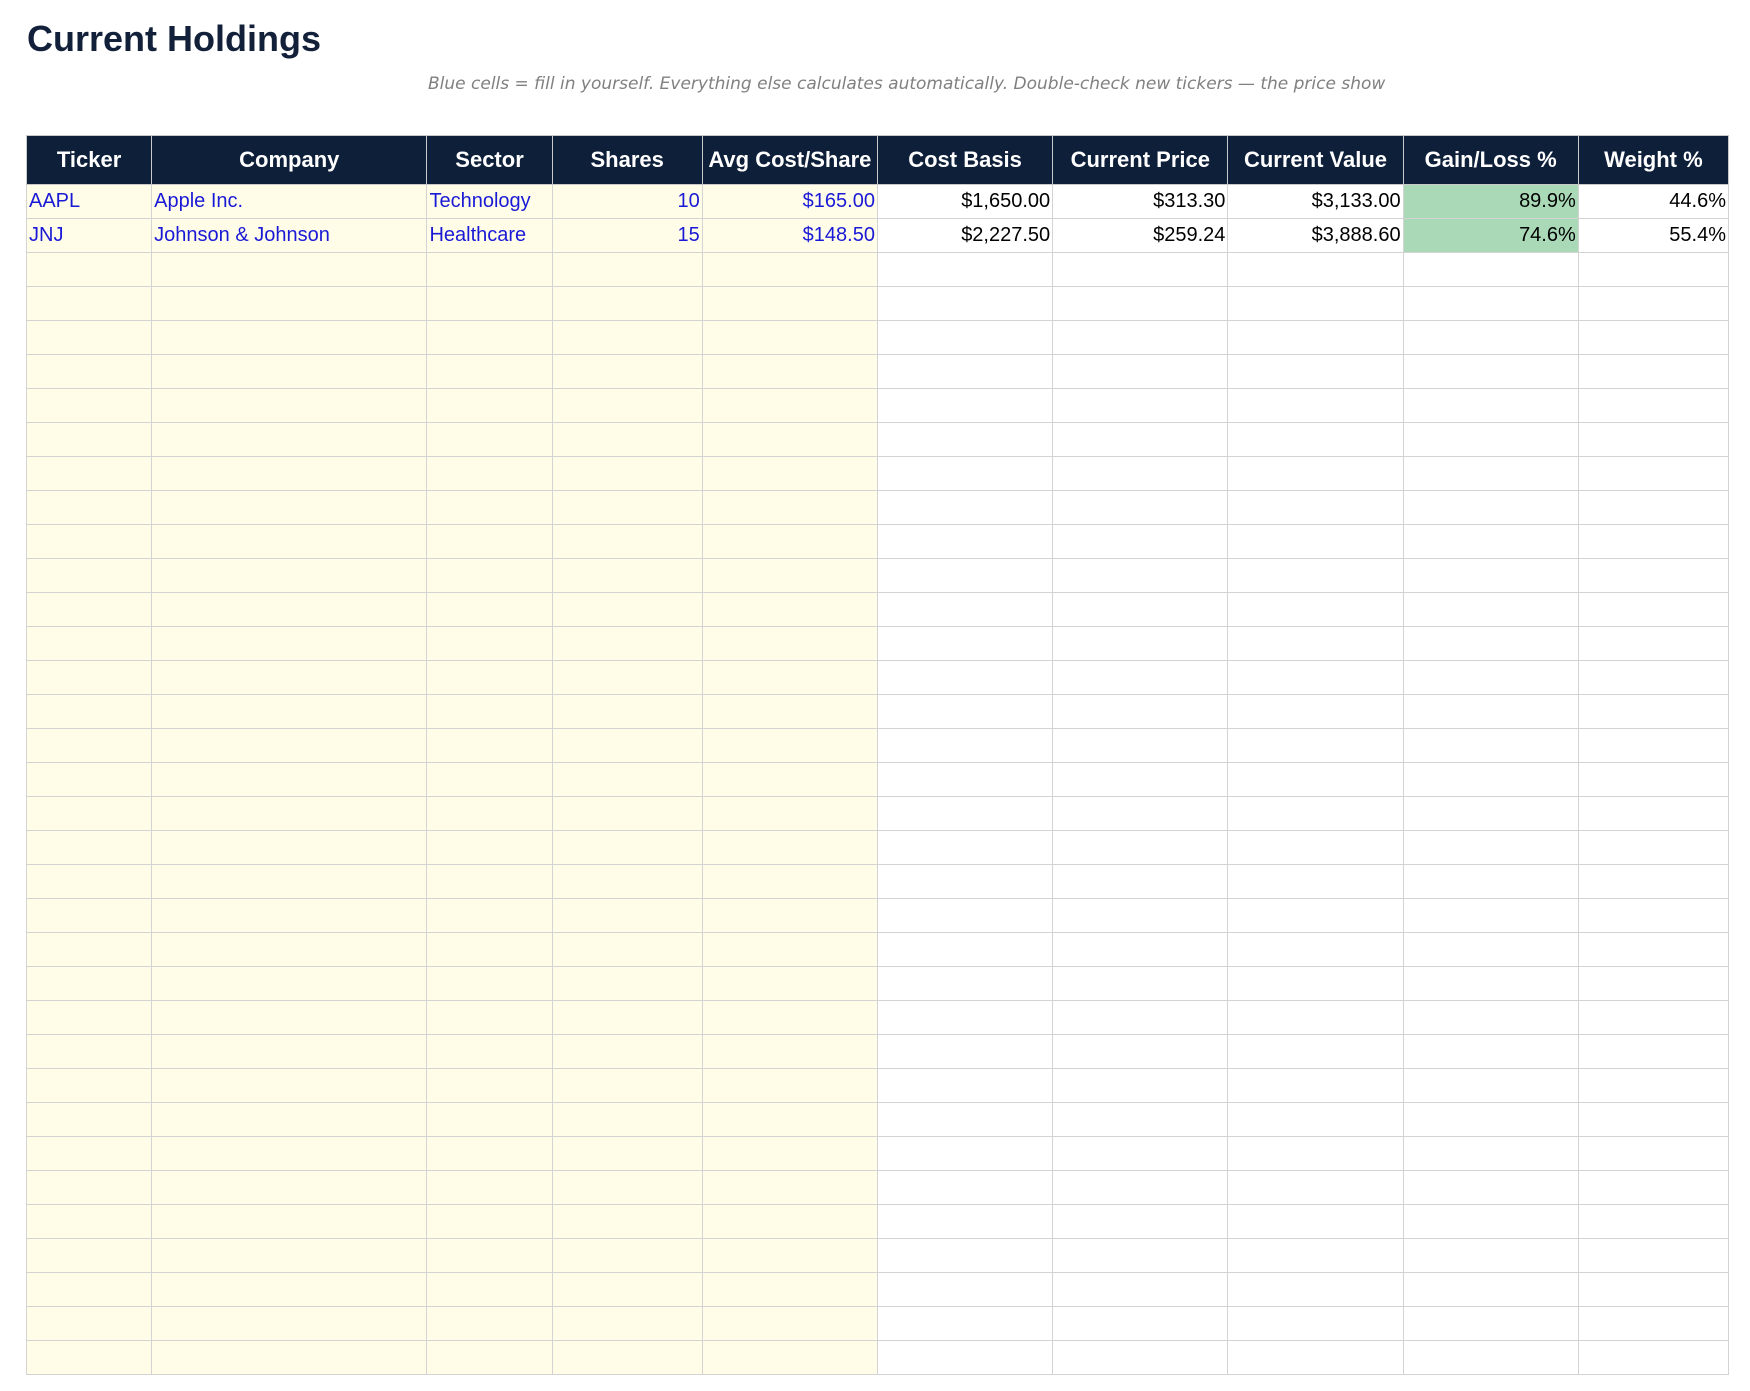 The width and height of the screenshot is (1750, 1391). I want to click on sector-cell: Healthcare, so click(489, 235).